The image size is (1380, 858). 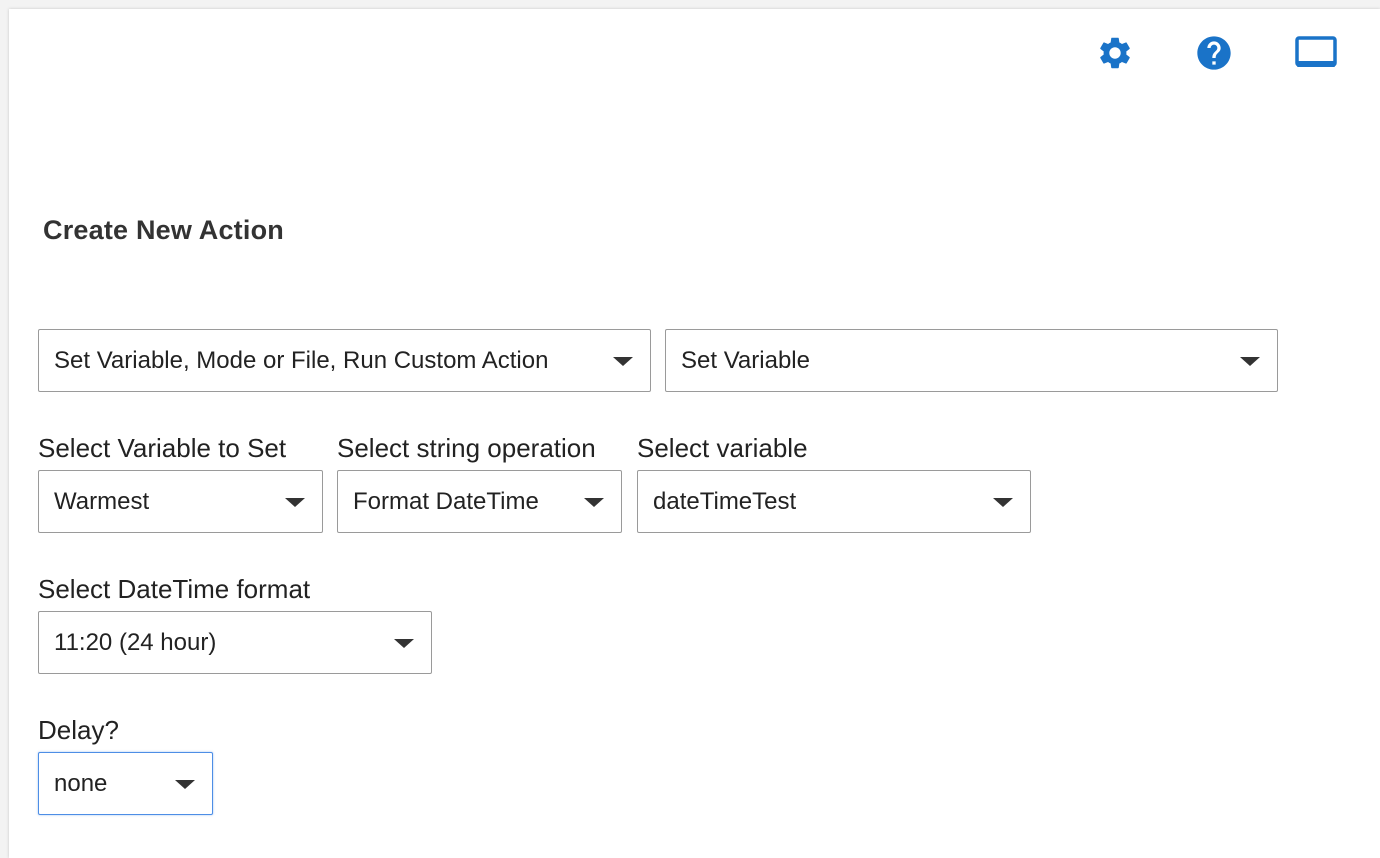 I want to click on source-variable-value: dateTimeTest, so click(x=725, y=501).